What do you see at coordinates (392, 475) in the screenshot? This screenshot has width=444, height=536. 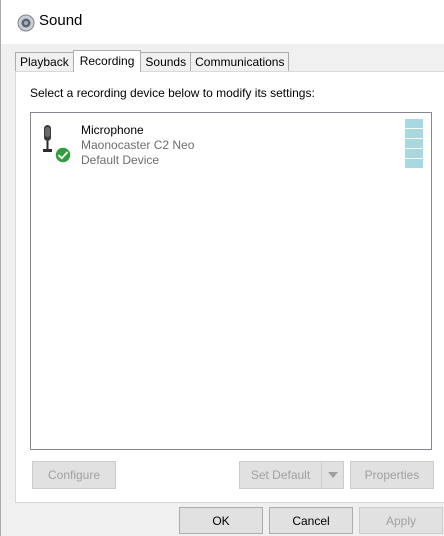 I see `properties-button: Properties` at bounding box center [392, 475].